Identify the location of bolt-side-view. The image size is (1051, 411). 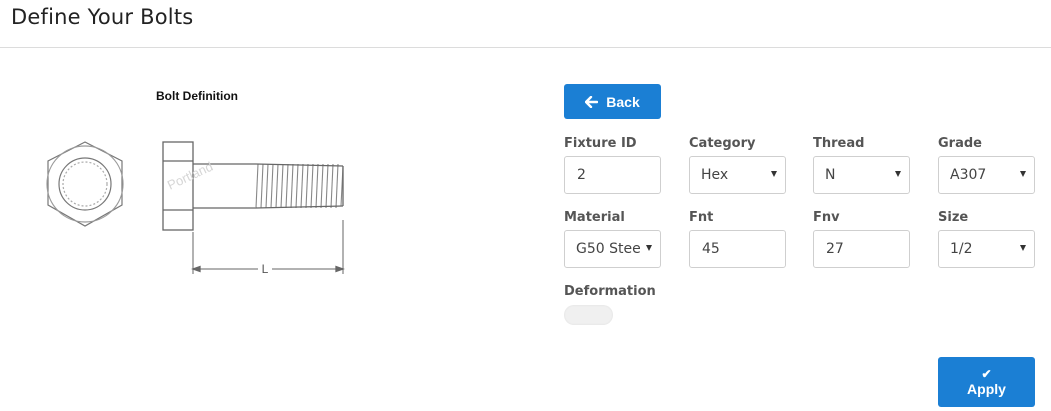
(253, 207).